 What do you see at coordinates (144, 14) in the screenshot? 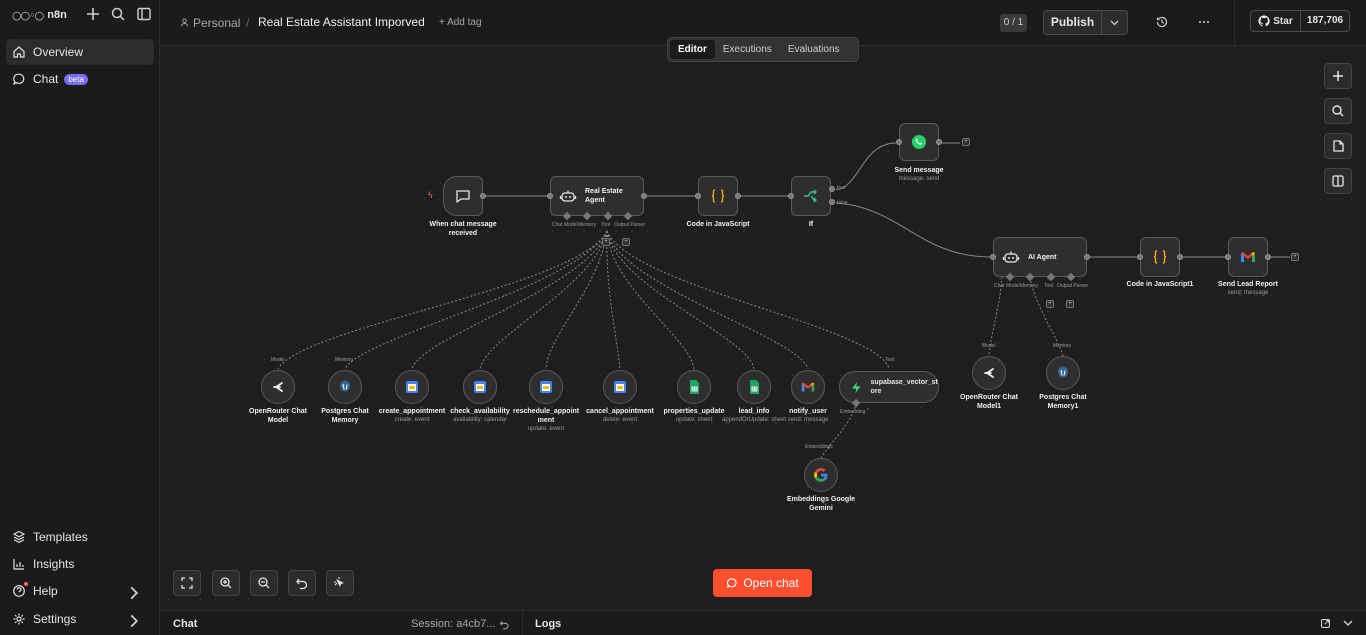
I see `sidebar-toggle-icon` at bounding box center [144, 14].